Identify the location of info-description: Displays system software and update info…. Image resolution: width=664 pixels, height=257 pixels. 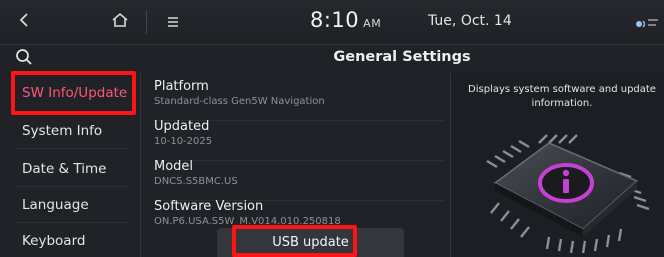
(562, 96).